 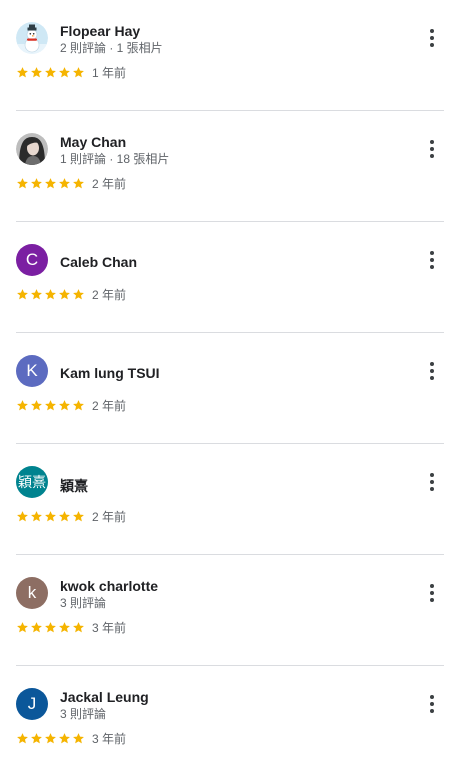 What do you see at coordinates (230, 499) in the screenshot?
I see `review-item: 穎熹 穎熹 2 年前` at bounding box center [230, 499].